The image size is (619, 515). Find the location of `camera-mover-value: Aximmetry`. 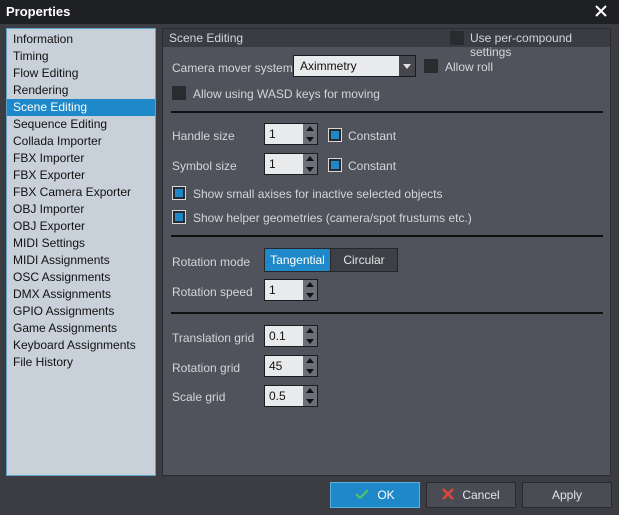

camera-mover-value: Aximmetry is located at coordinates (328, 66).